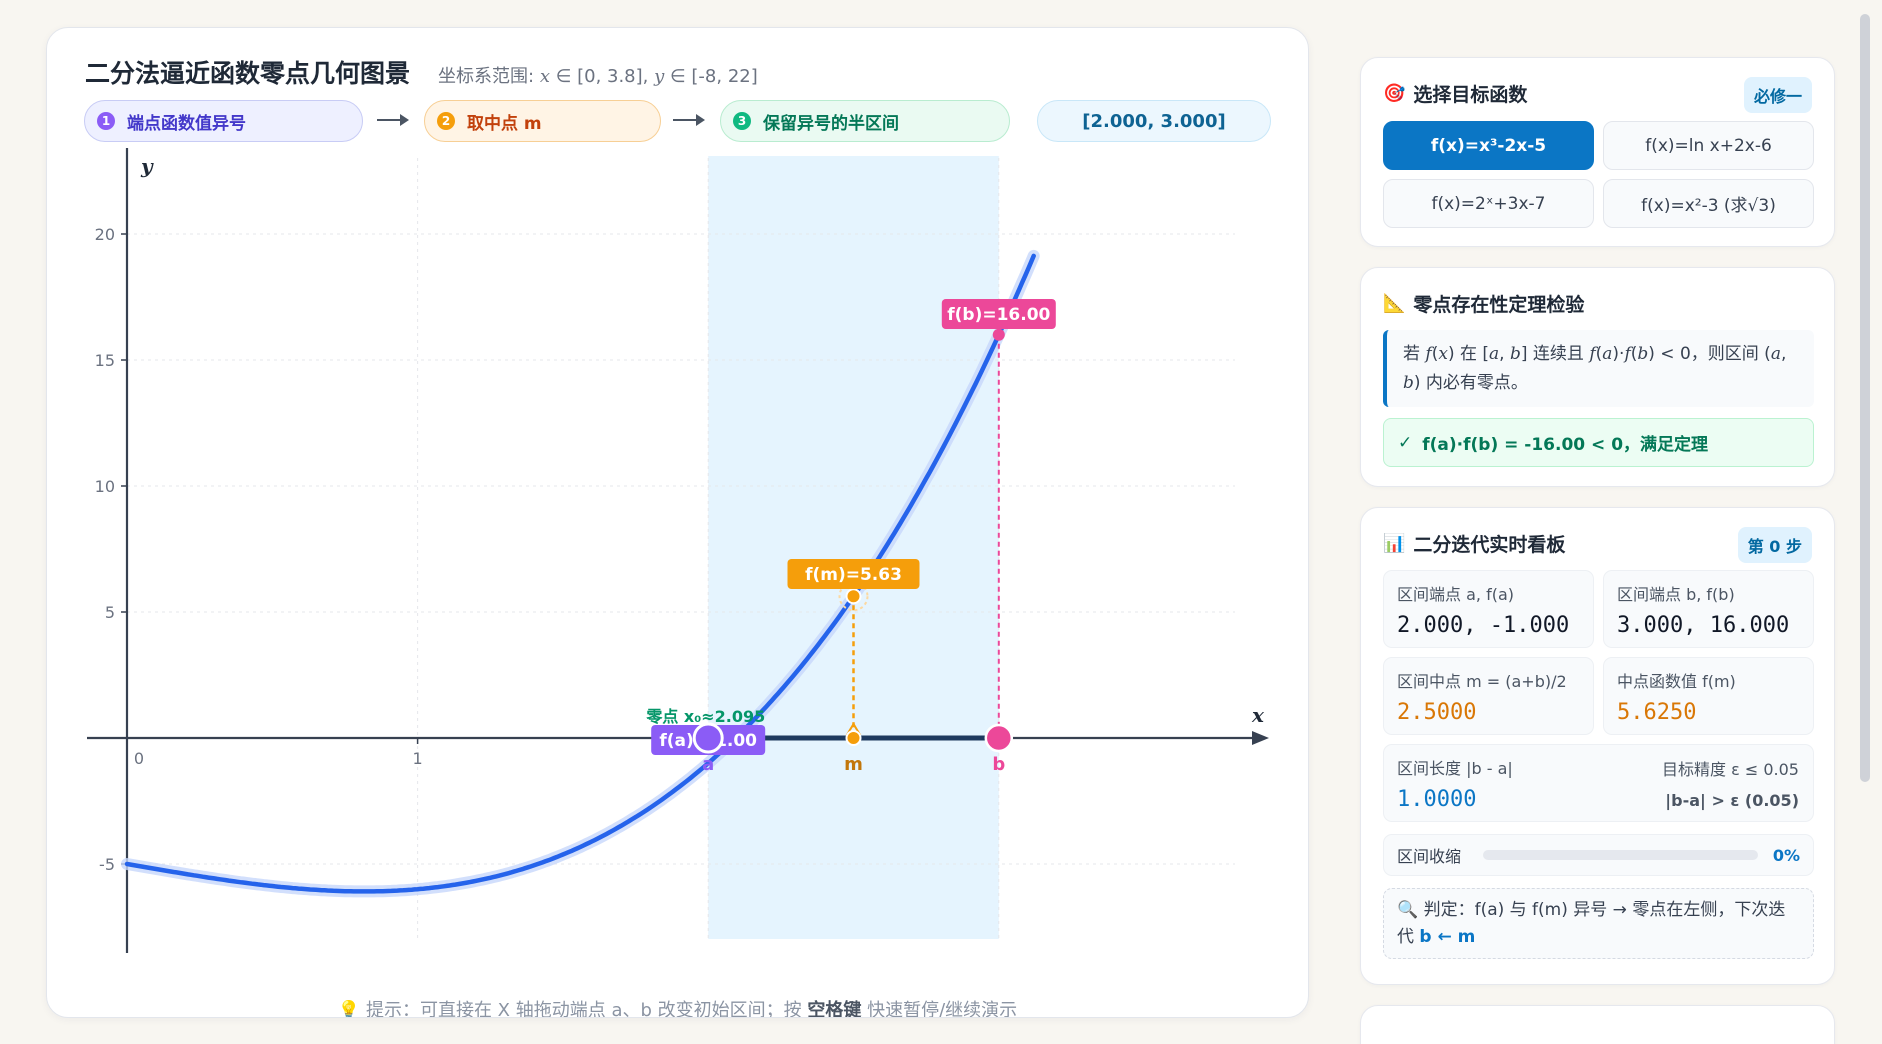  Describe the element at coordinates (1455, 594) in the screenshot. I see `stat-label: 区间端点 a, f(a)` at that location.